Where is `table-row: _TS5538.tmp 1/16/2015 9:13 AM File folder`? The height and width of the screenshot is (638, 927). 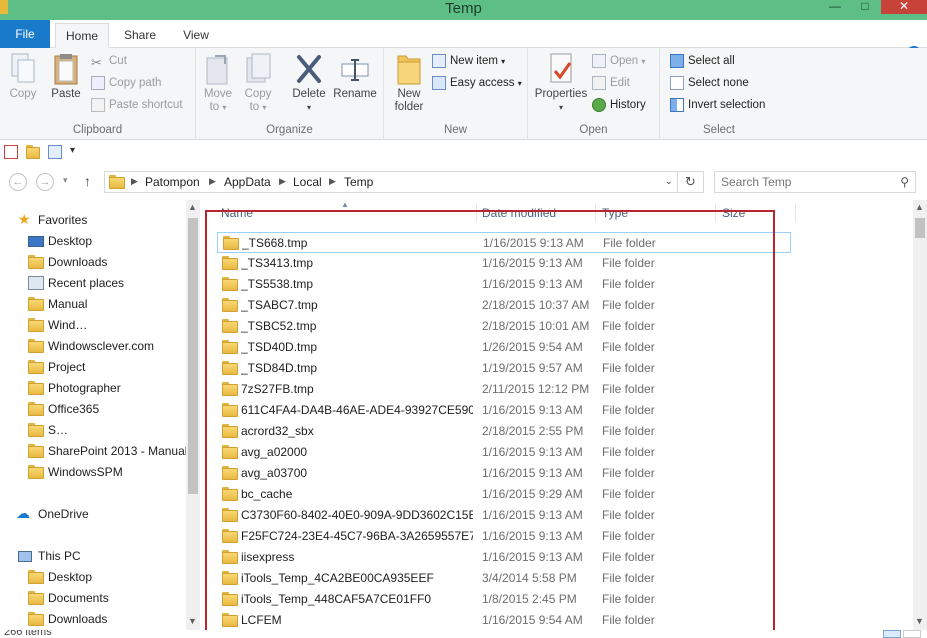 table-row: _TS5538.tmp 1/16/2015 9:13 AM File folder is located at coordinates (504, 284).